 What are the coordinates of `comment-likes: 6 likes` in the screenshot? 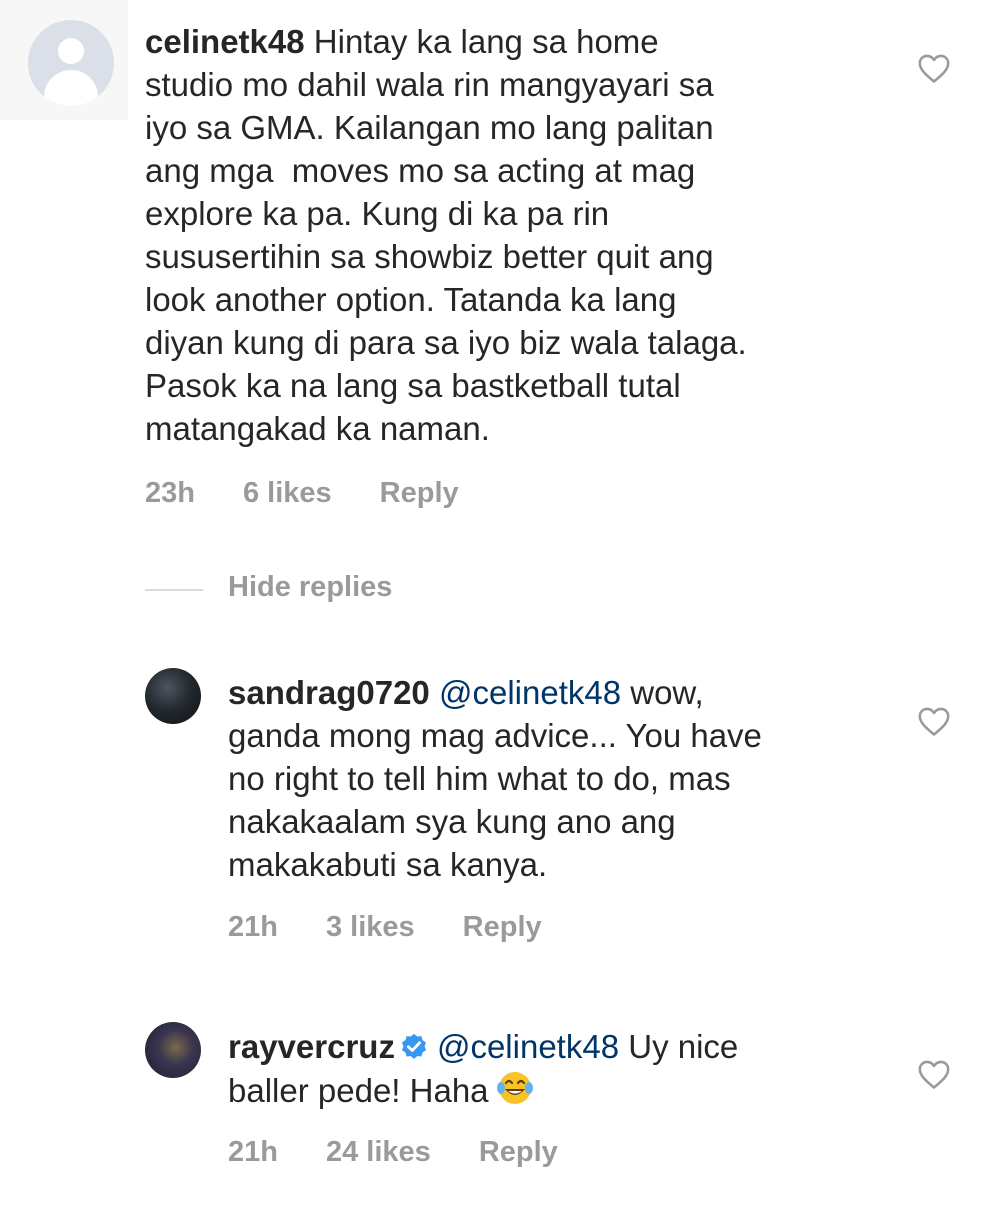 It's located at (287, 493).